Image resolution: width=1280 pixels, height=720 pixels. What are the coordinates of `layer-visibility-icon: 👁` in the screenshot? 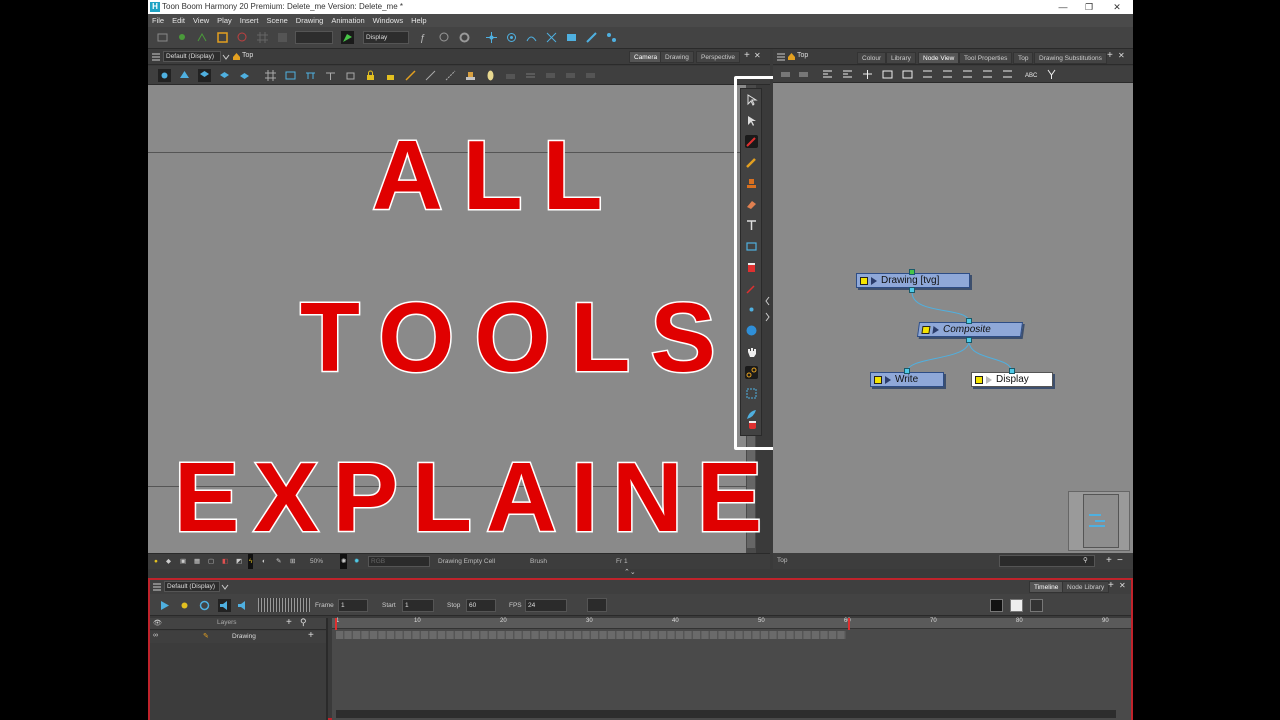 It's located at (157, 623).